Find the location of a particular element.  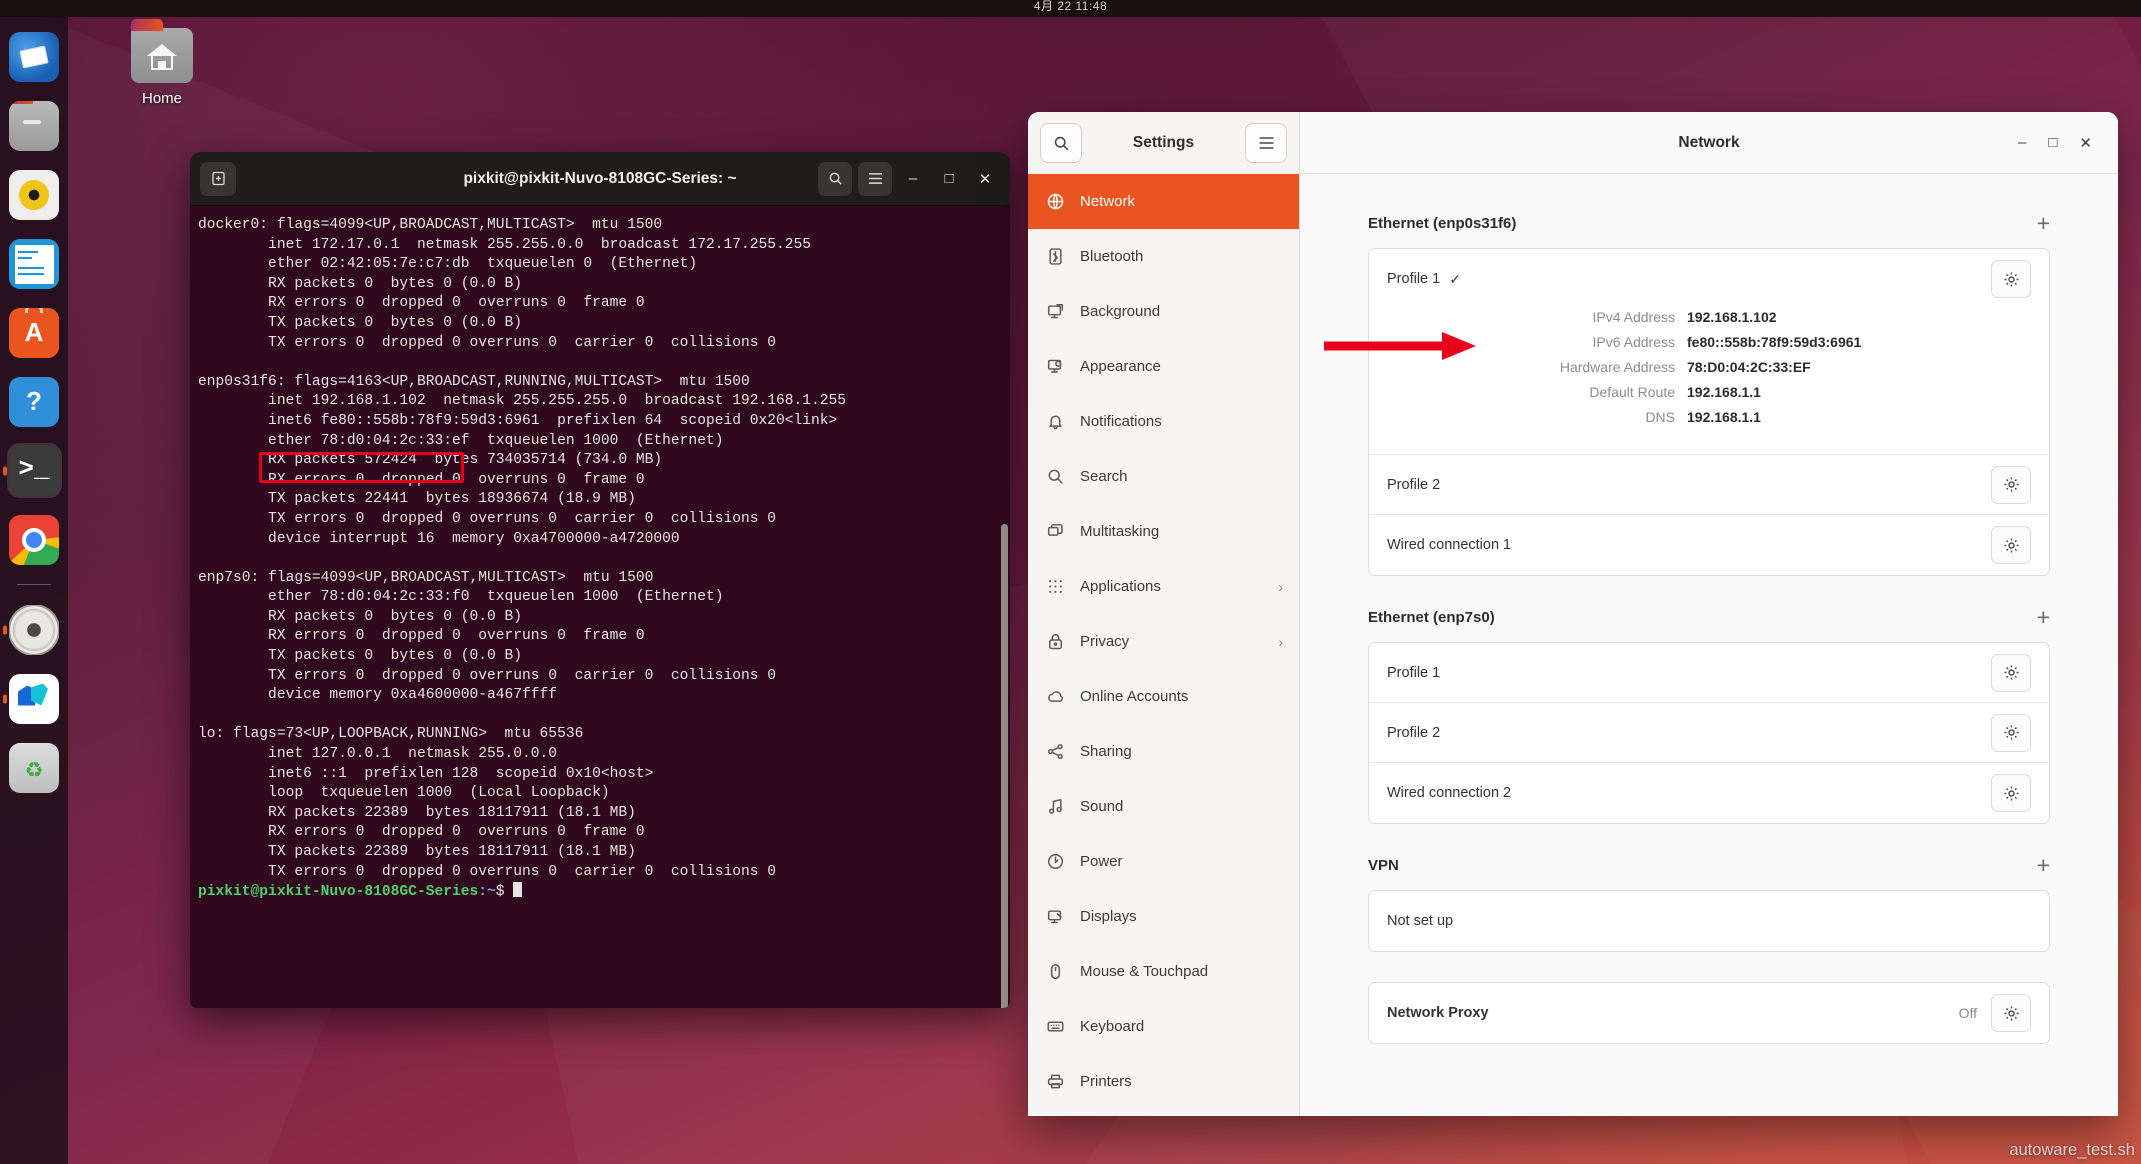

sidebar-item-network: Network is located at coordinates (1163, 201).